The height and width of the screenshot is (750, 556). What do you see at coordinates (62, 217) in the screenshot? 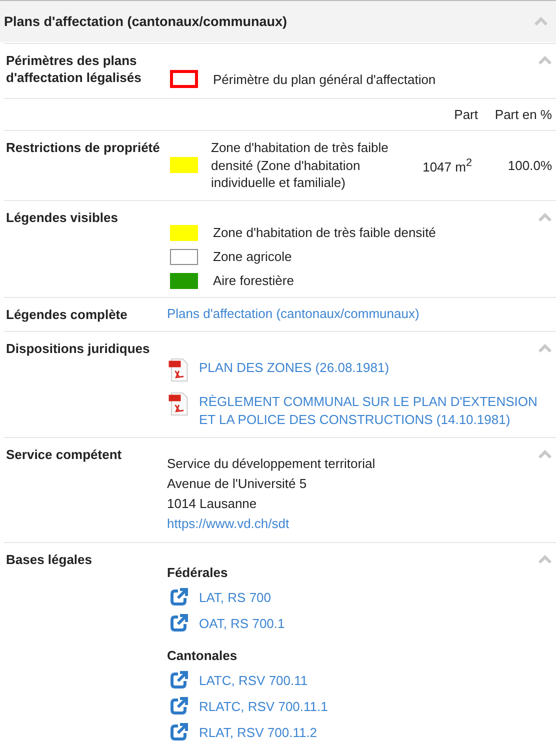
I see `section-label: Légendes visibles` at bounding box center [62, 217].